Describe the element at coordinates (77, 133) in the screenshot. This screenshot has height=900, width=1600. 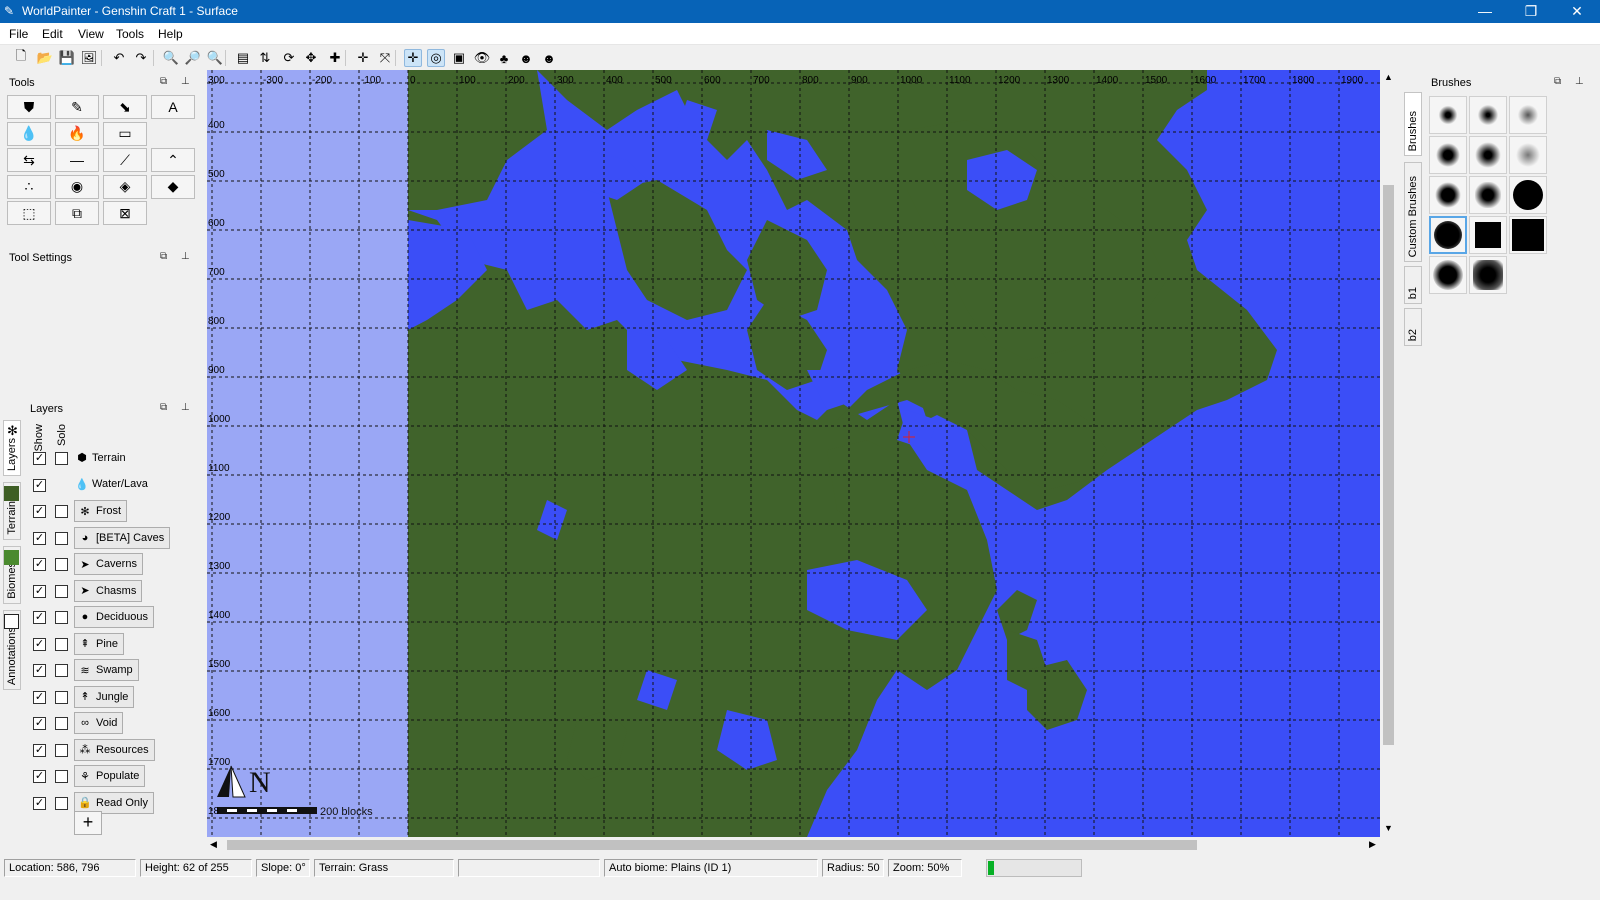
I see `lava-icon: 🔥` at that location.